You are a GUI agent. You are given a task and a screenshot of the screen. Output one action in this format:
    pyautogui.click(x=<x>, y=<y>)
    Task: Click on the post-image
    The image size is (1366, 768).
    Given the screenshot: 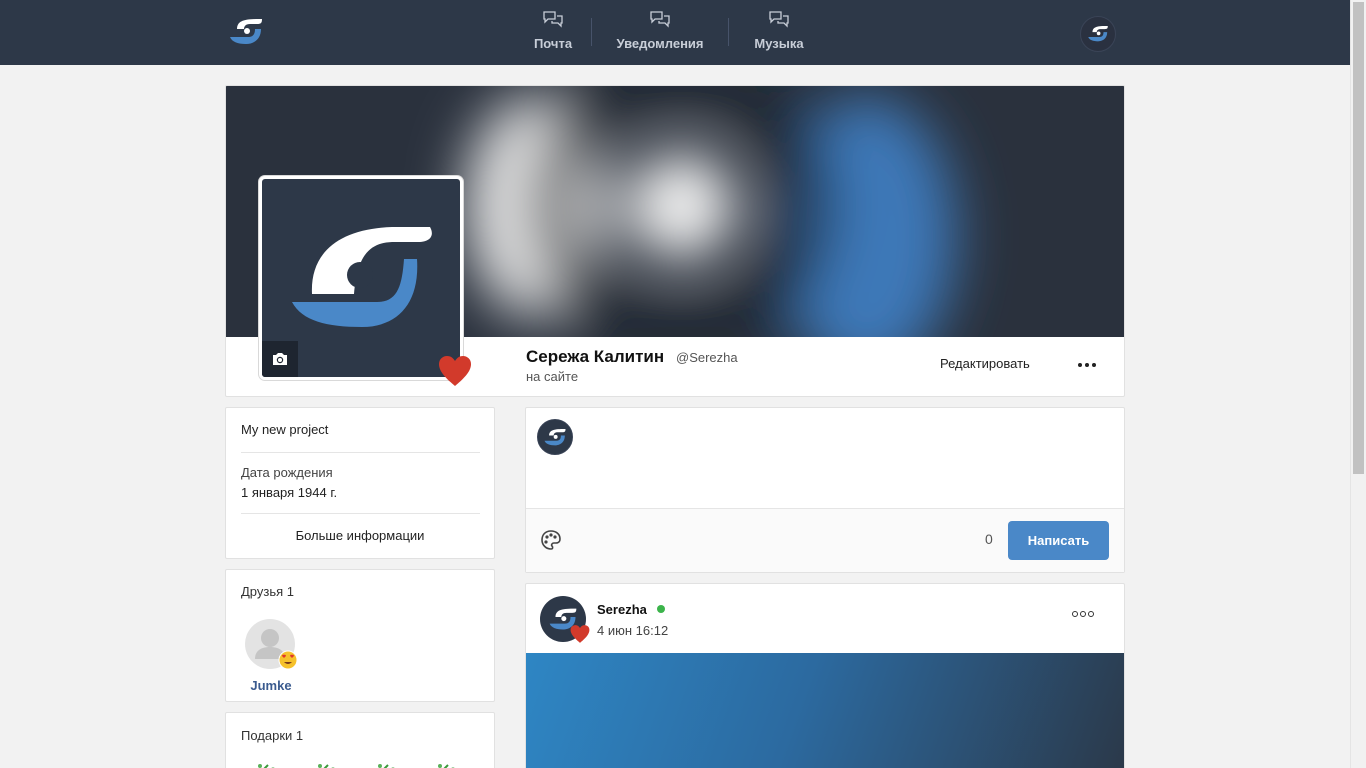 What is the action you would take?
    pyautogui.click(x=825, y=710)
    